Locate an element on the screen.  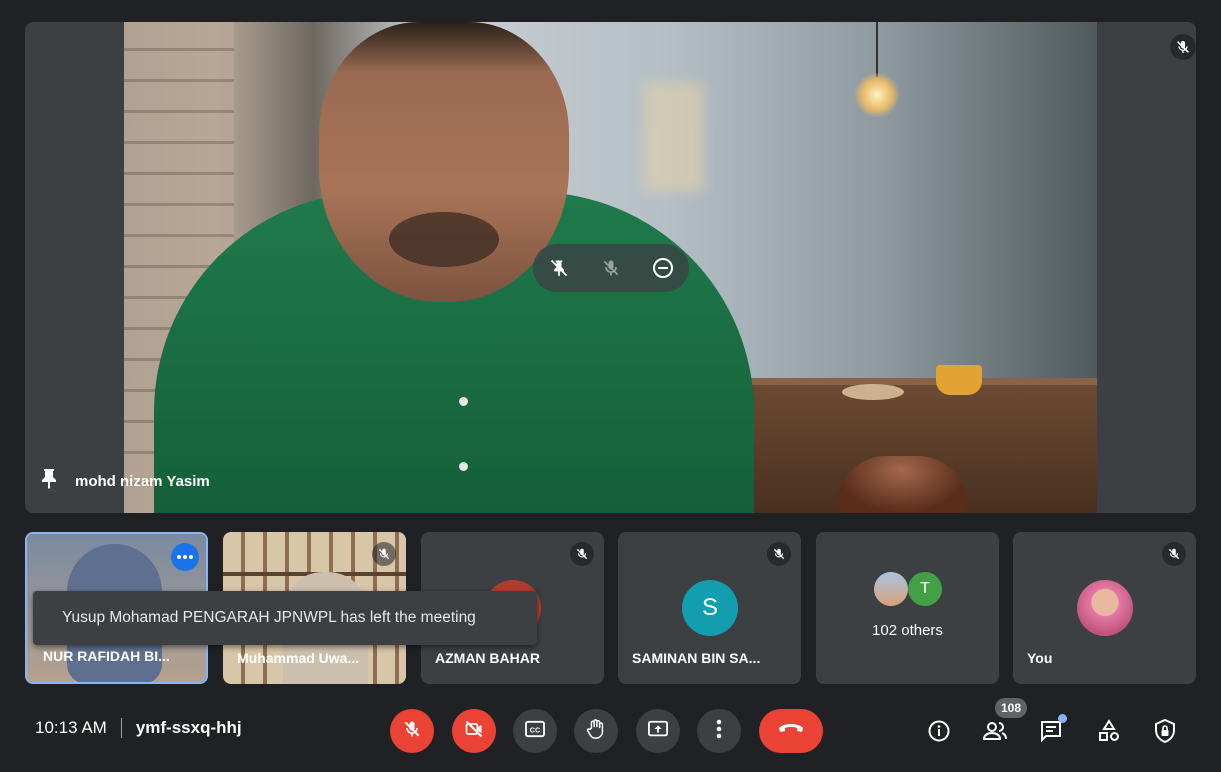
captions-button: CC is located at coordinates (535, 731).